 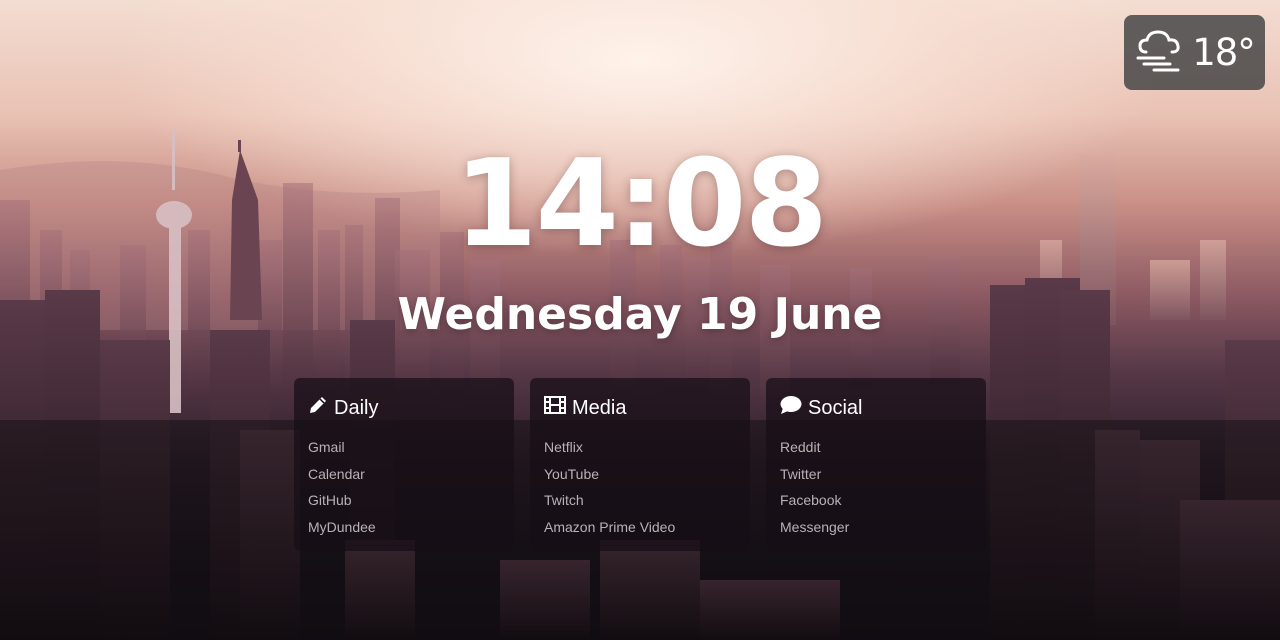 I want to click on panel-social: Social Reddit Twitter Facebook Messenger, so click(x=876, y=464).